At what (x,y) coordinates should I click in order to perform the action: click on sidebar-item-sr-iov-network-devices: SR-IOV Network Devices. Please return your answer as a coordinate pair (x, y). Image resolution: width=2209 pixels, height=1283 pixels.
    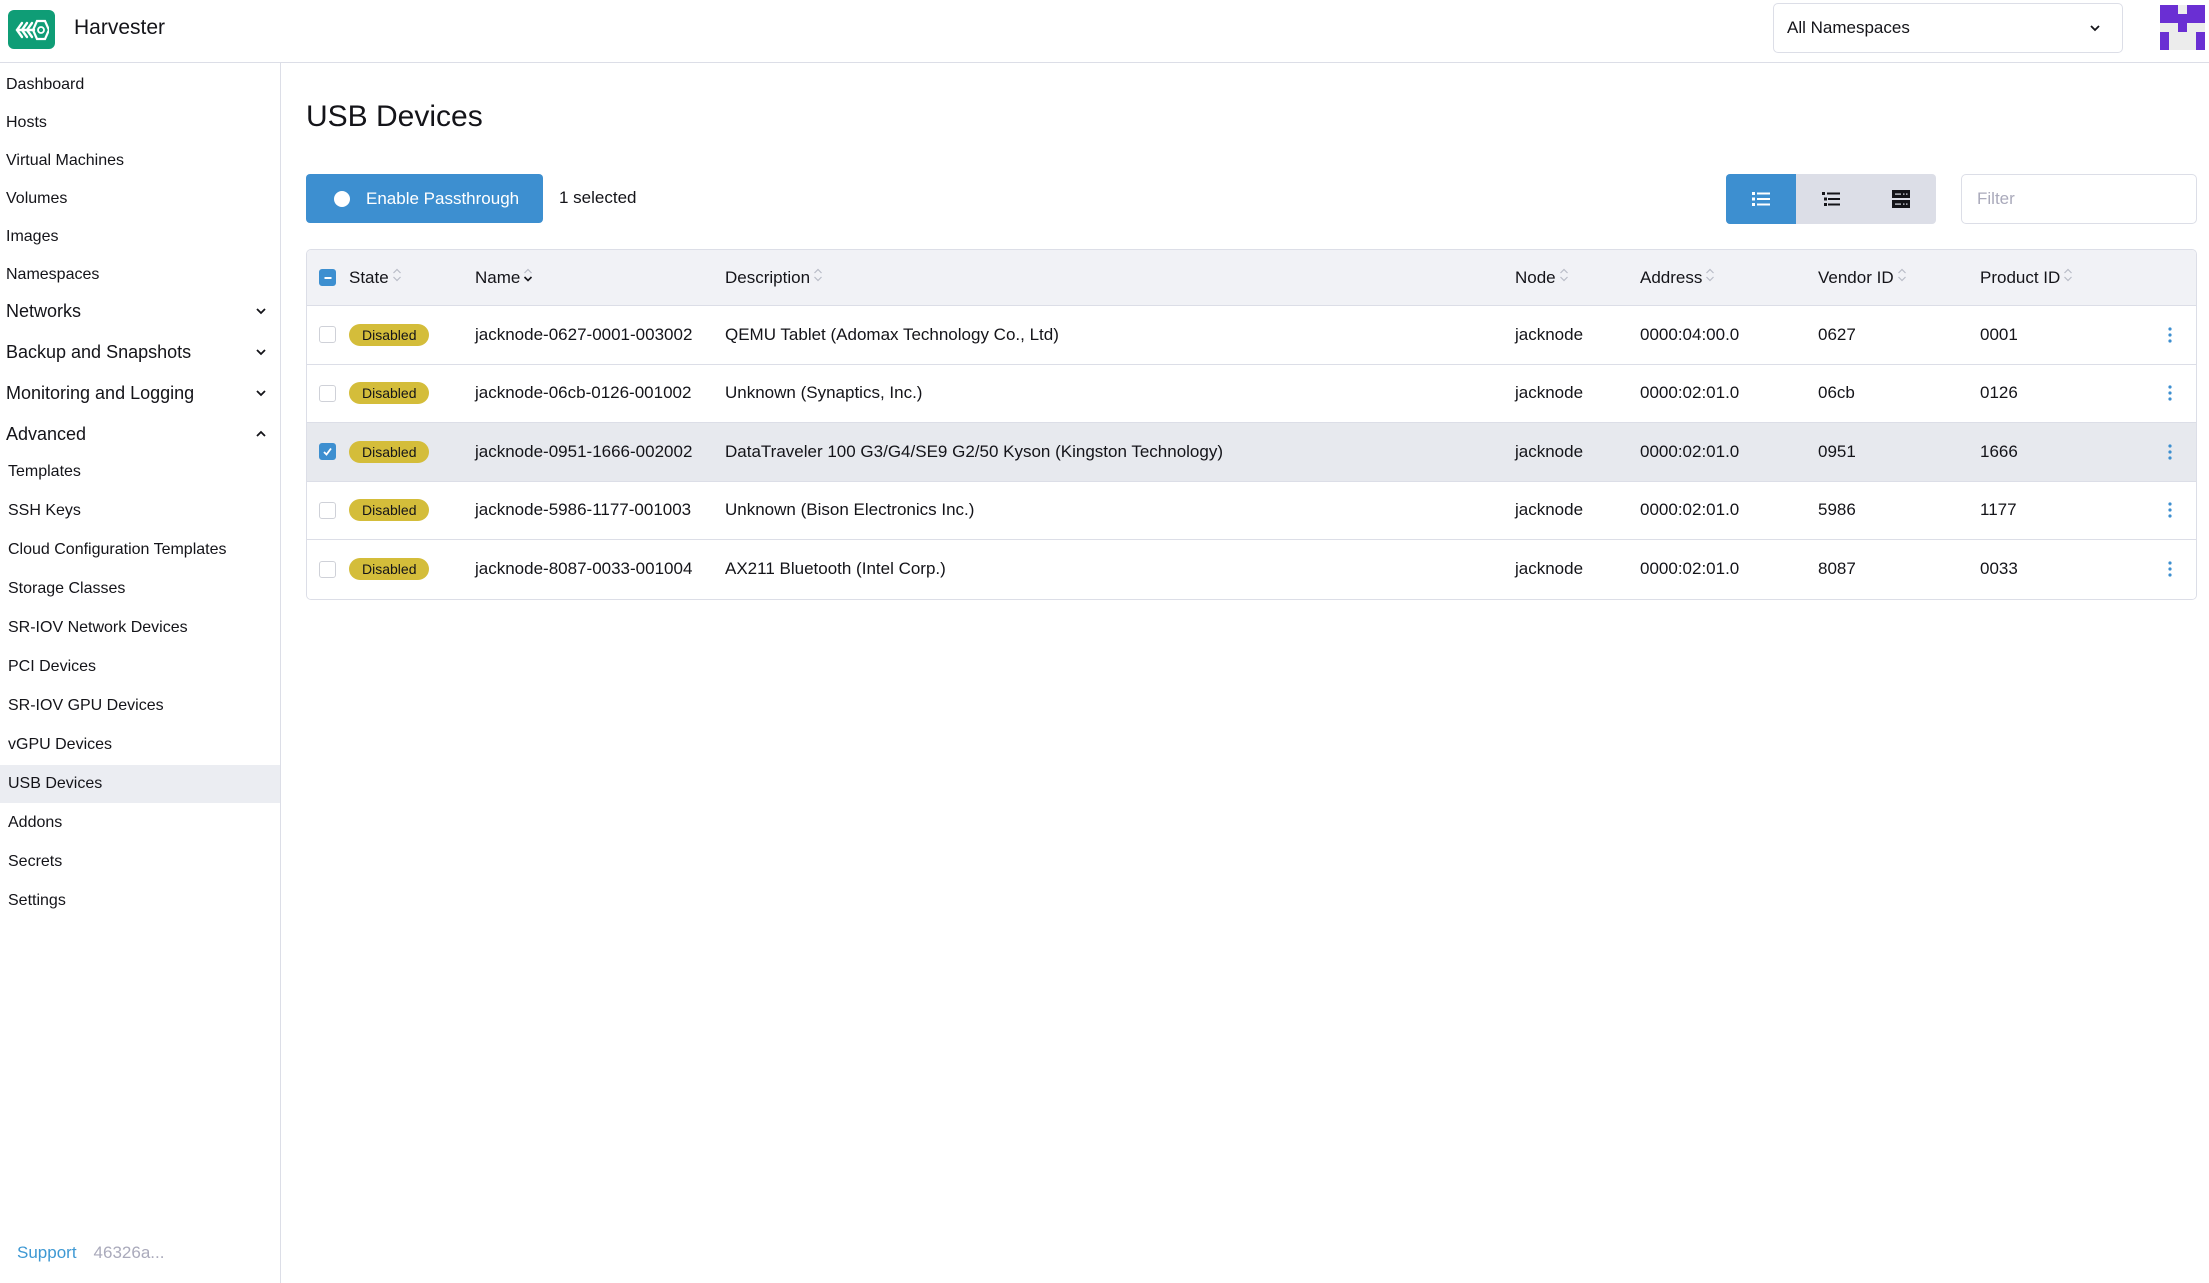
    Looking at the image, I should click on (140, 628).